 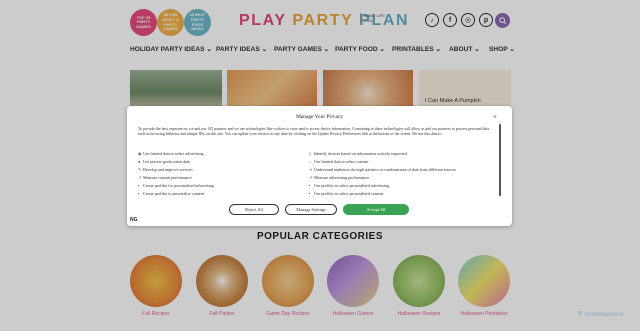 What do you see at coordinates (376, 209) in the screenshot?
I see `accept-all-button: Accept All` at bounding box center [376, 209].